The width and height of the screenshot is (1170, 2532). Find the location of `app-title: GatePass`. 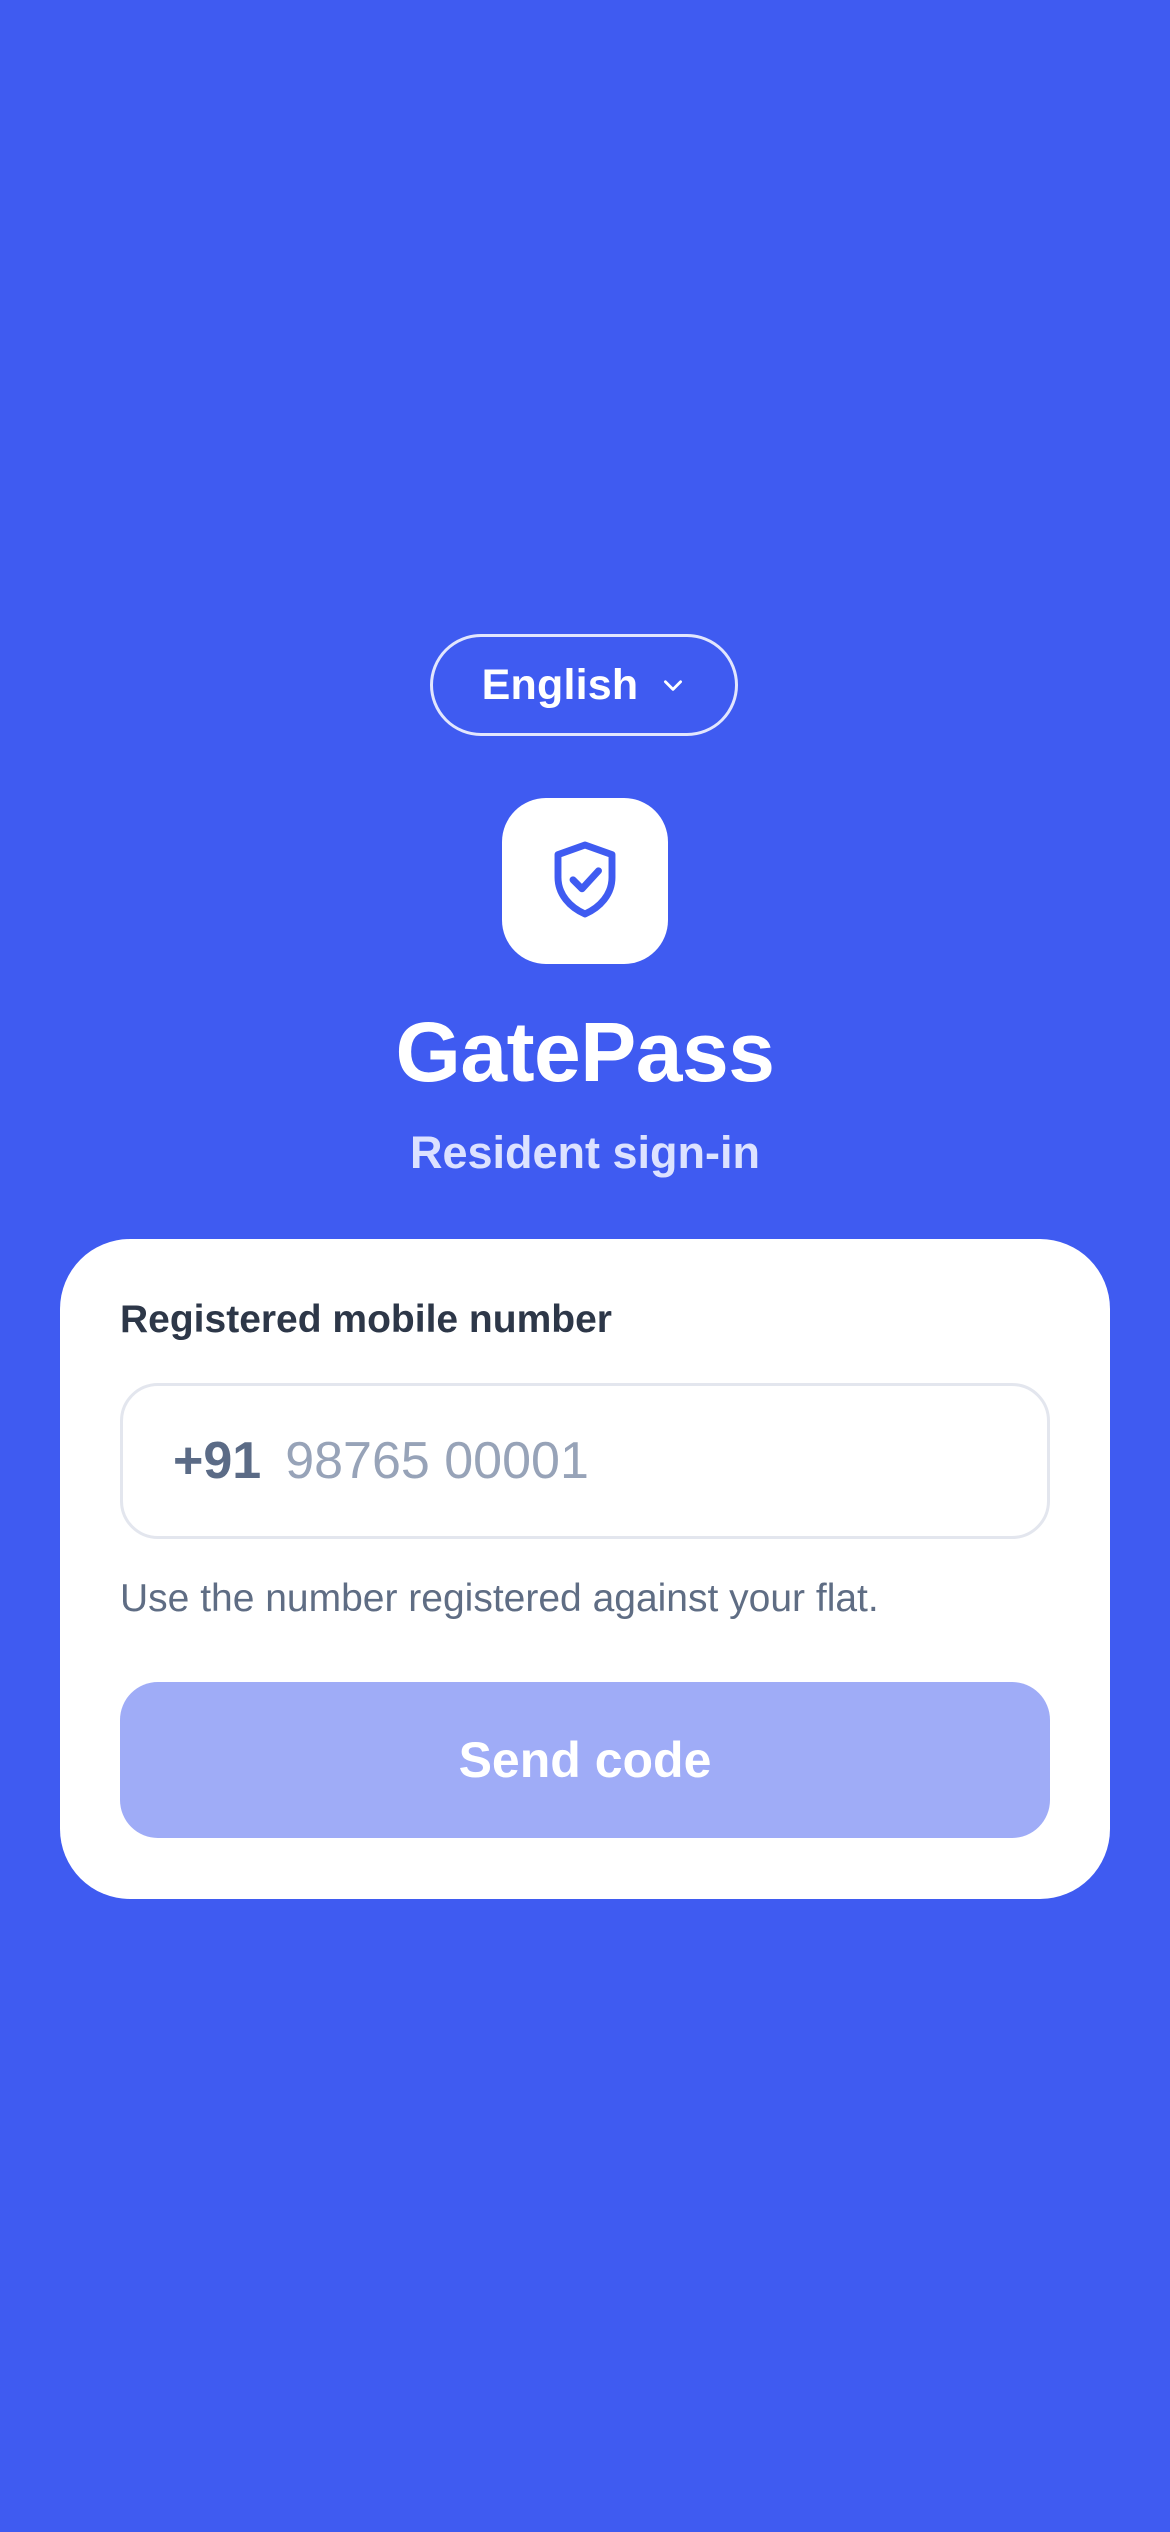

app-title: GatePass is located at coordinates (585, 1052).